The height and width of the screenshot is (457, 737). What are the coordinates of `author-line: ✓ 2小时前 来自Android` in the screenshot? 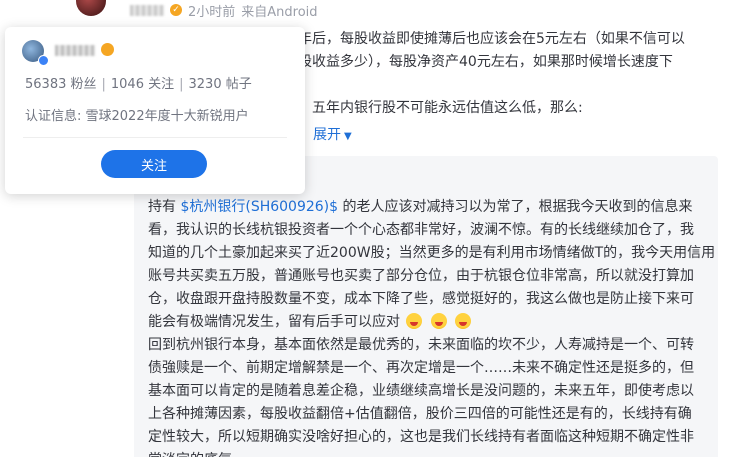 It's located at (224, 10).